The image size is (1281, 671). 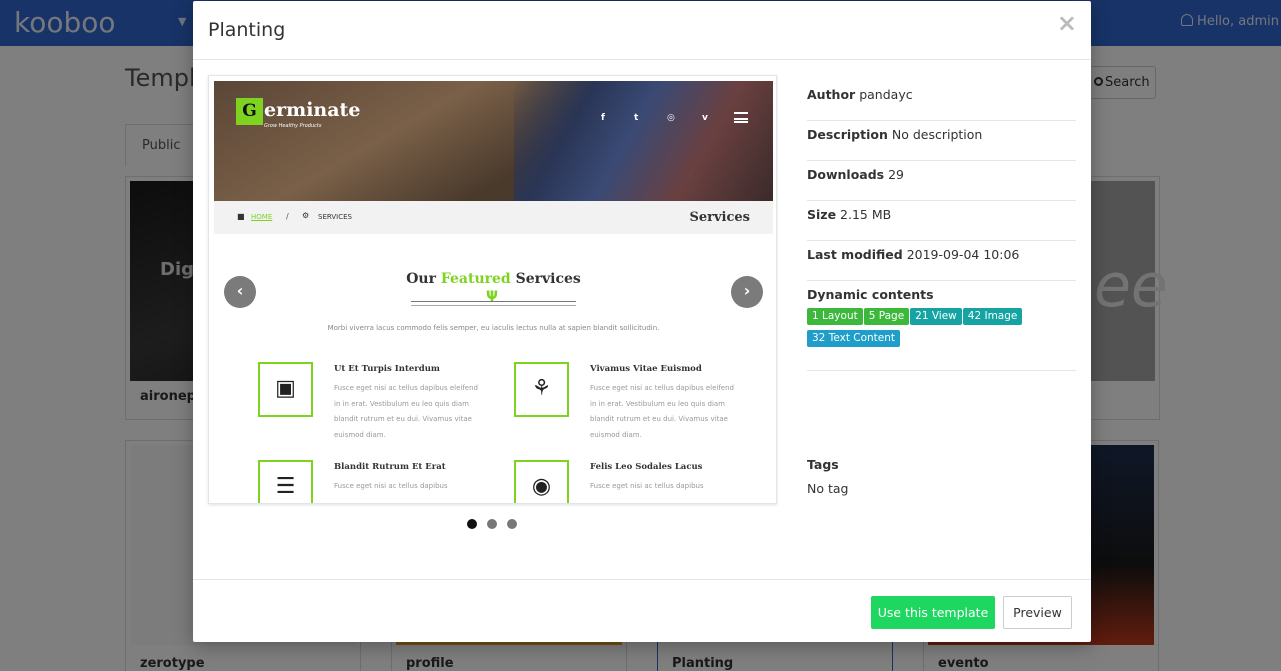 What do you see at coordinates (846, 174) in the screenshot?
I see `detail-label: Downloads` at bounding box center [846, 174].